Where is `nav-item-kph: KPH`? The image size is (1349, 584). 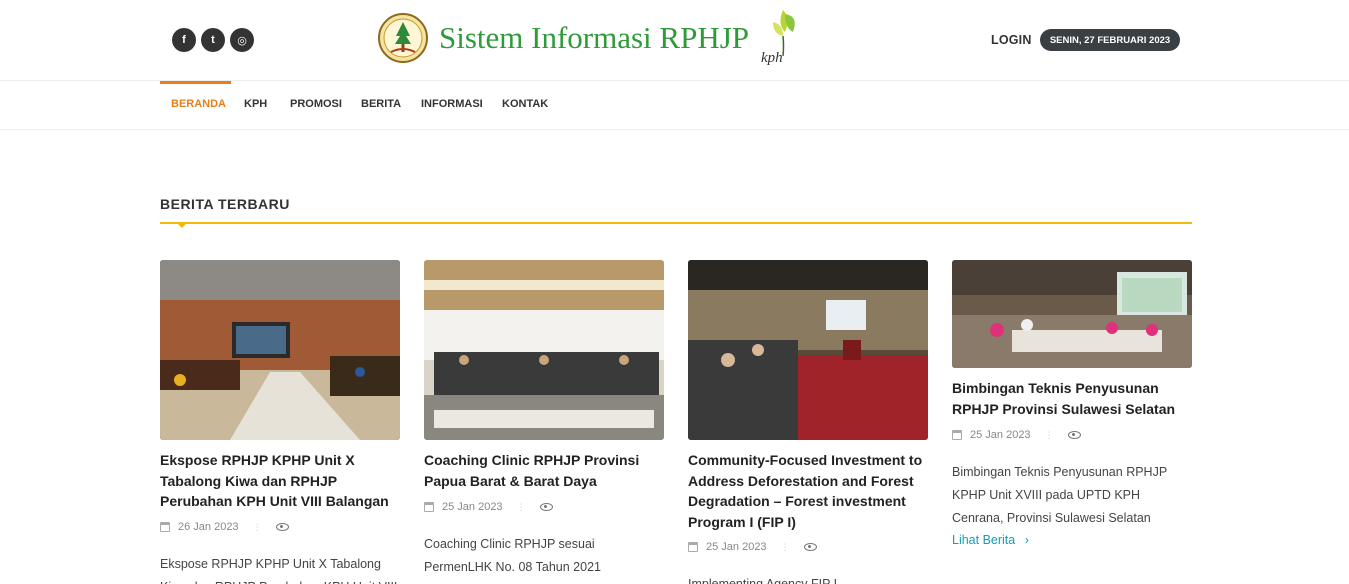
nav-item-kph: KPH is located at coordinates (255, 104).